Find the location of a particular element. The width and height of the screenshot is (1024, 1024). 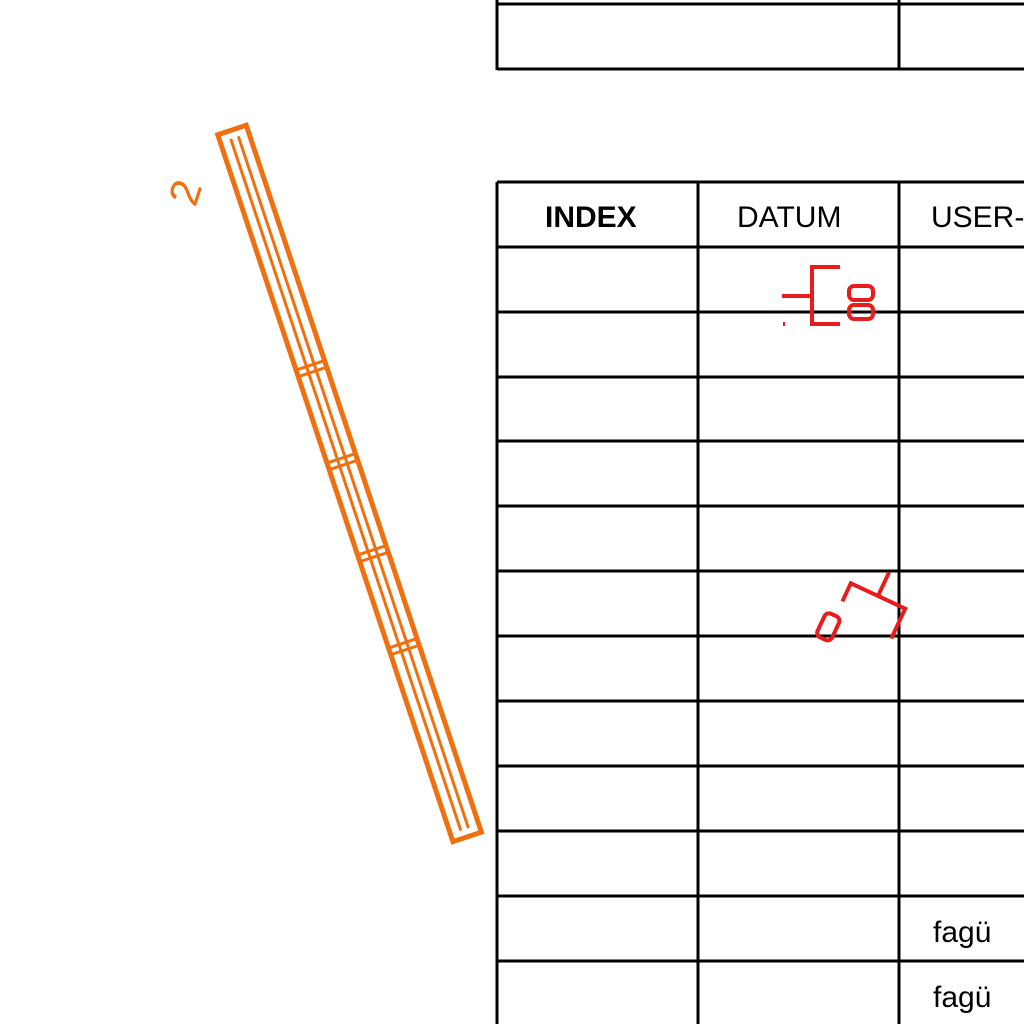

table-cell-user-row12: fagü is located at coordinates (962, 998).